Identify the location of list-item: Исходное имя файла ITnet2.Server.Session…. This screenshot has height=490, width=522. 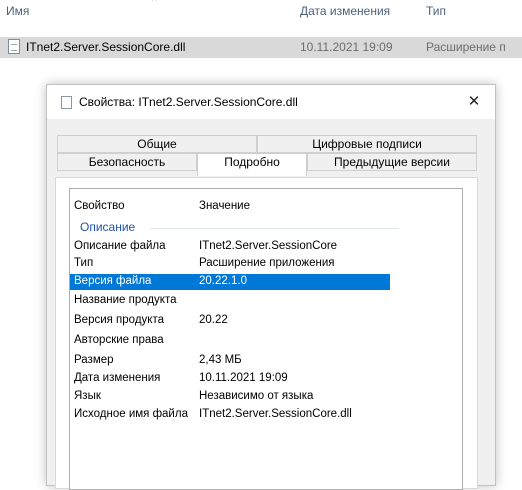
(266, 415).